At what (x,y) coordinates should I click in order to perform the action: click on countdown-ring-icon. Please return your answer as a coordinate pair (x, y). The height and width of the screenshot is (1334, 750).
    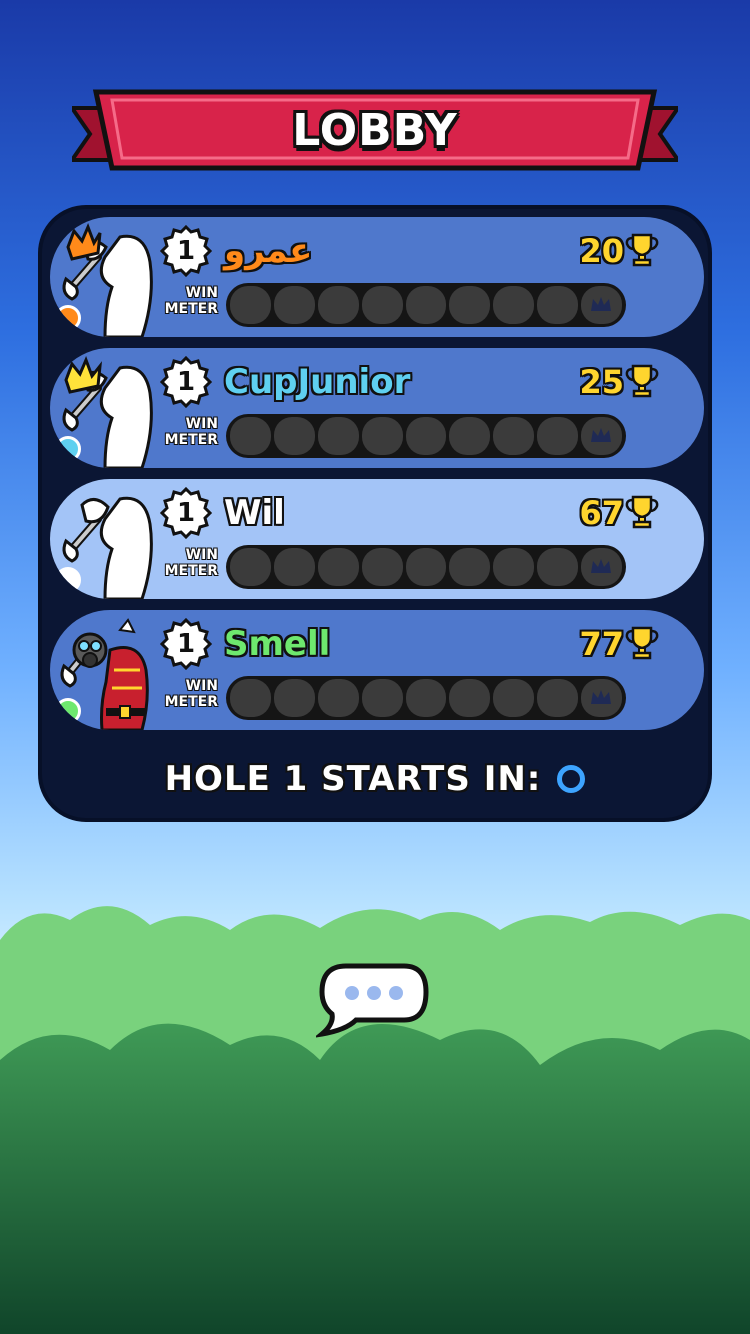
    Looking at the image, I should click on (571, 779).